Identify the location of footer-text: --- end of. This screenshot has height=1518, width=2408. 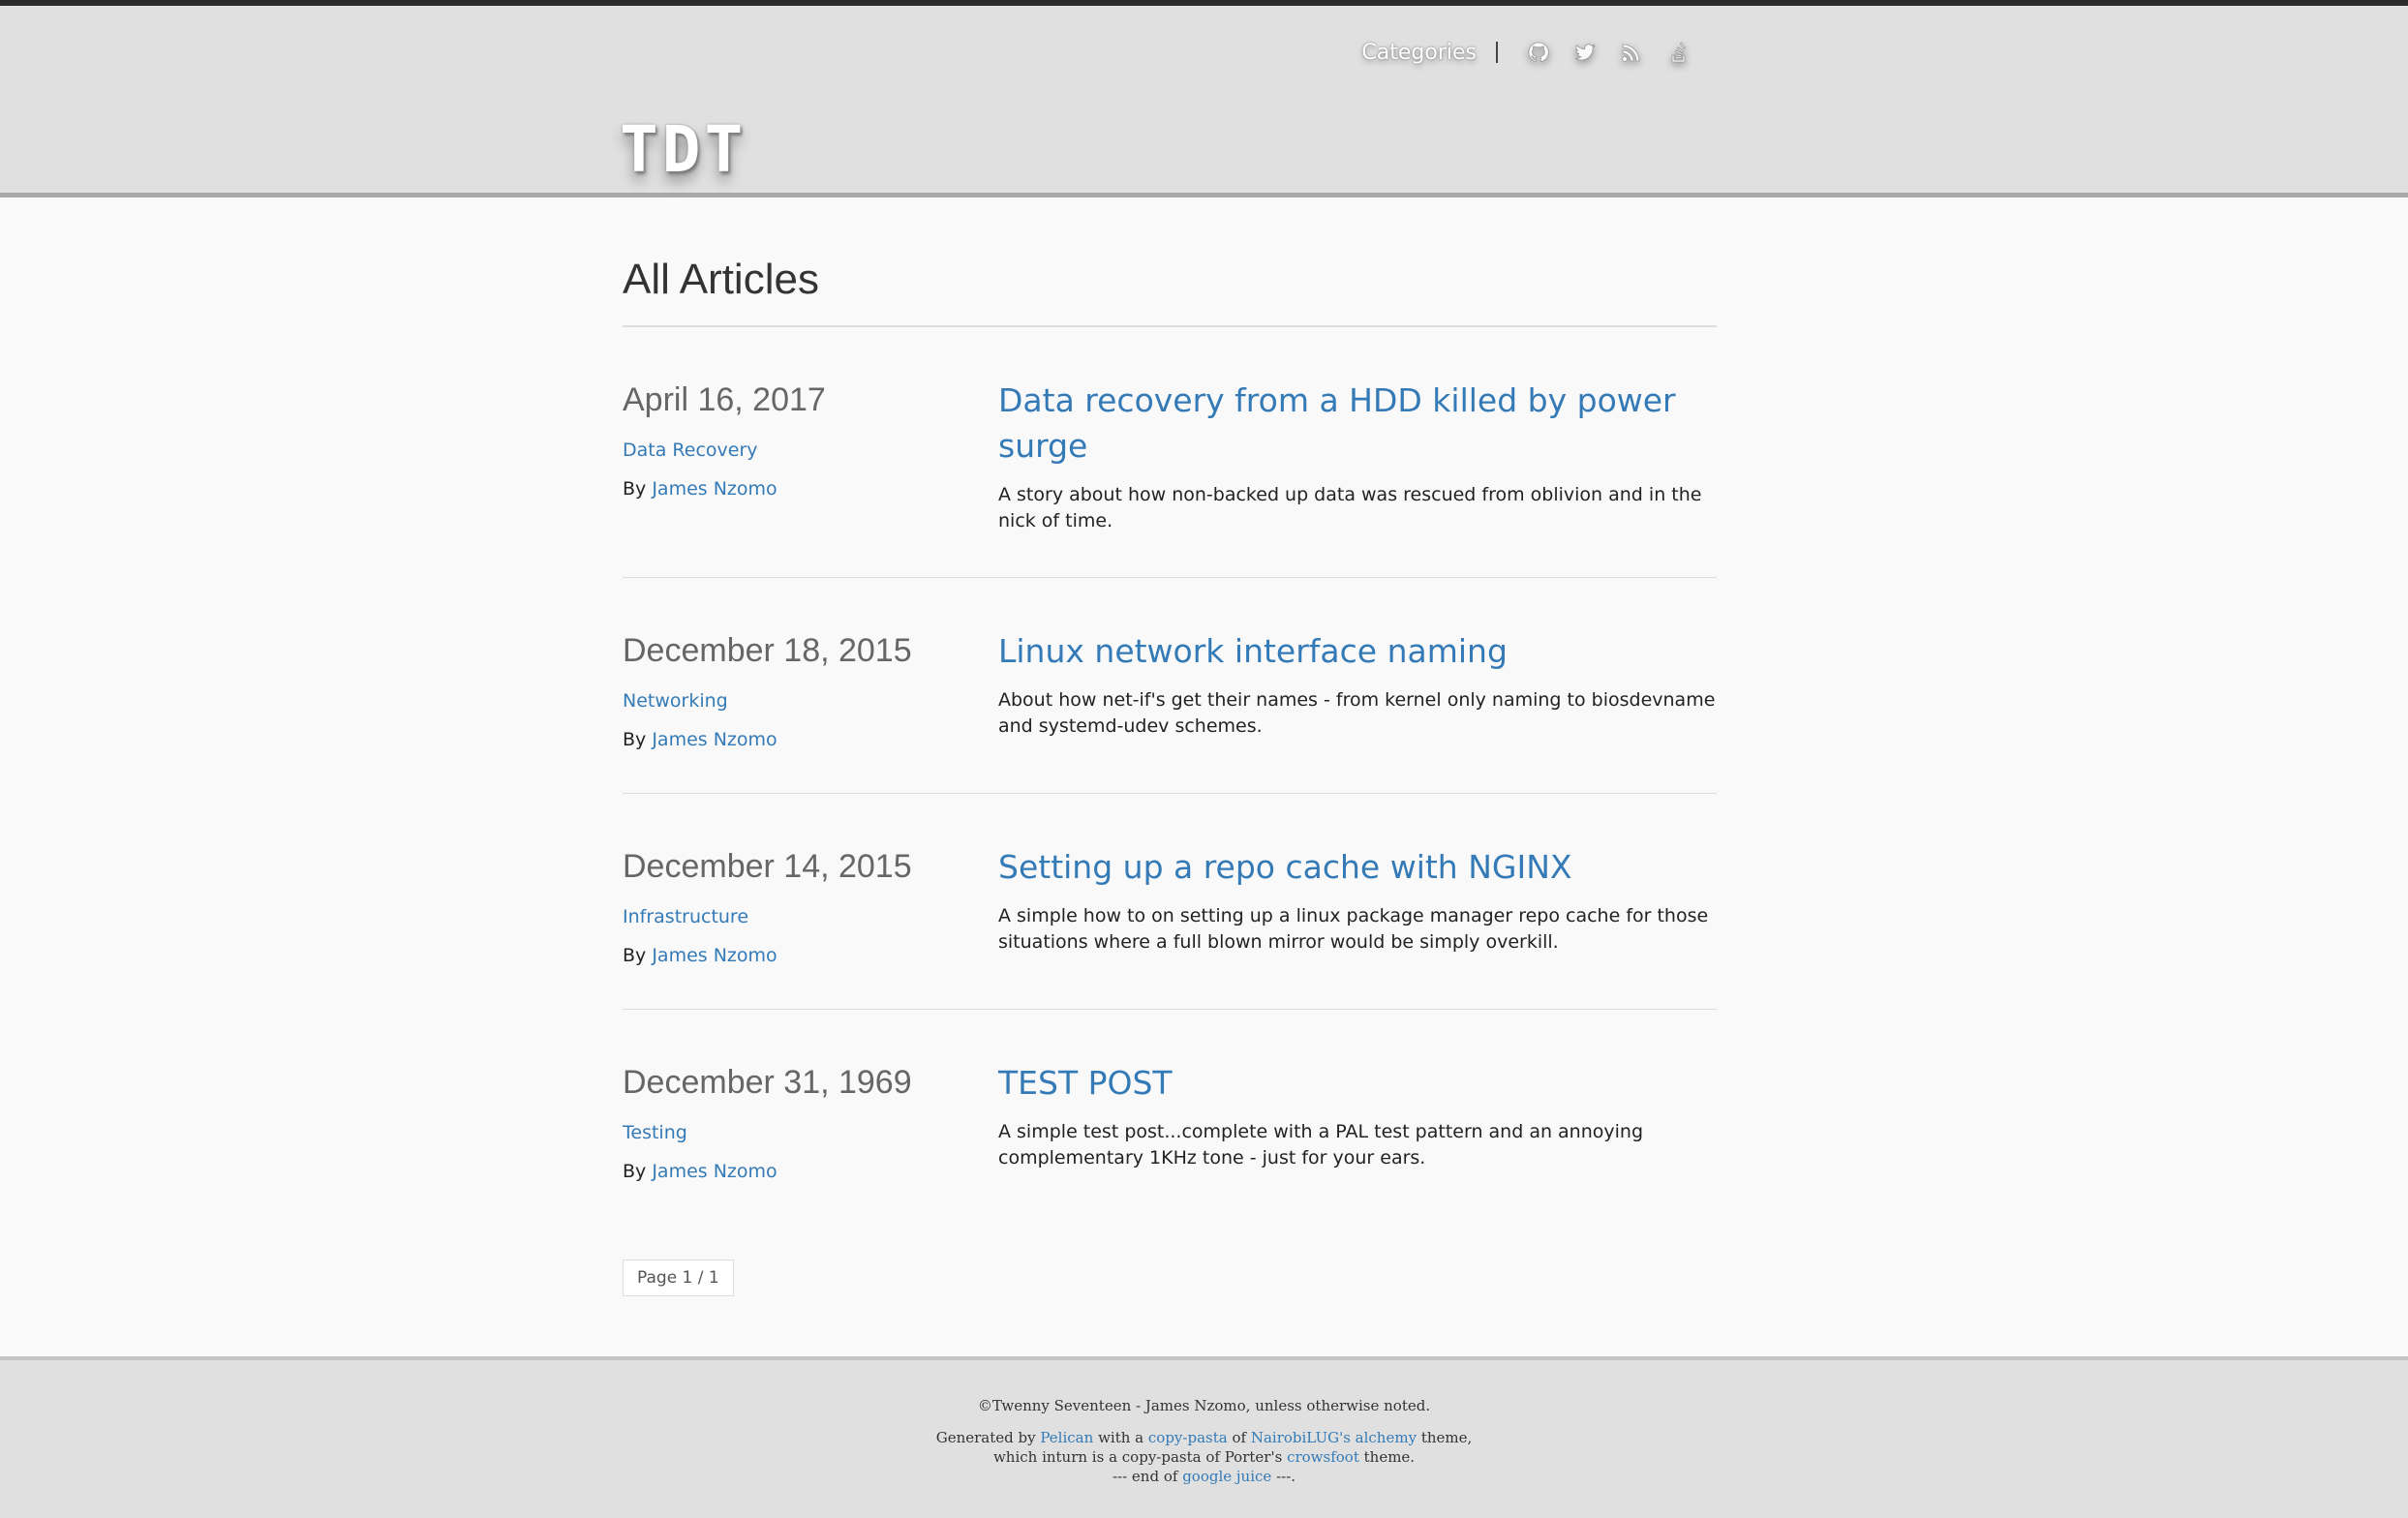
(1145, 1477).